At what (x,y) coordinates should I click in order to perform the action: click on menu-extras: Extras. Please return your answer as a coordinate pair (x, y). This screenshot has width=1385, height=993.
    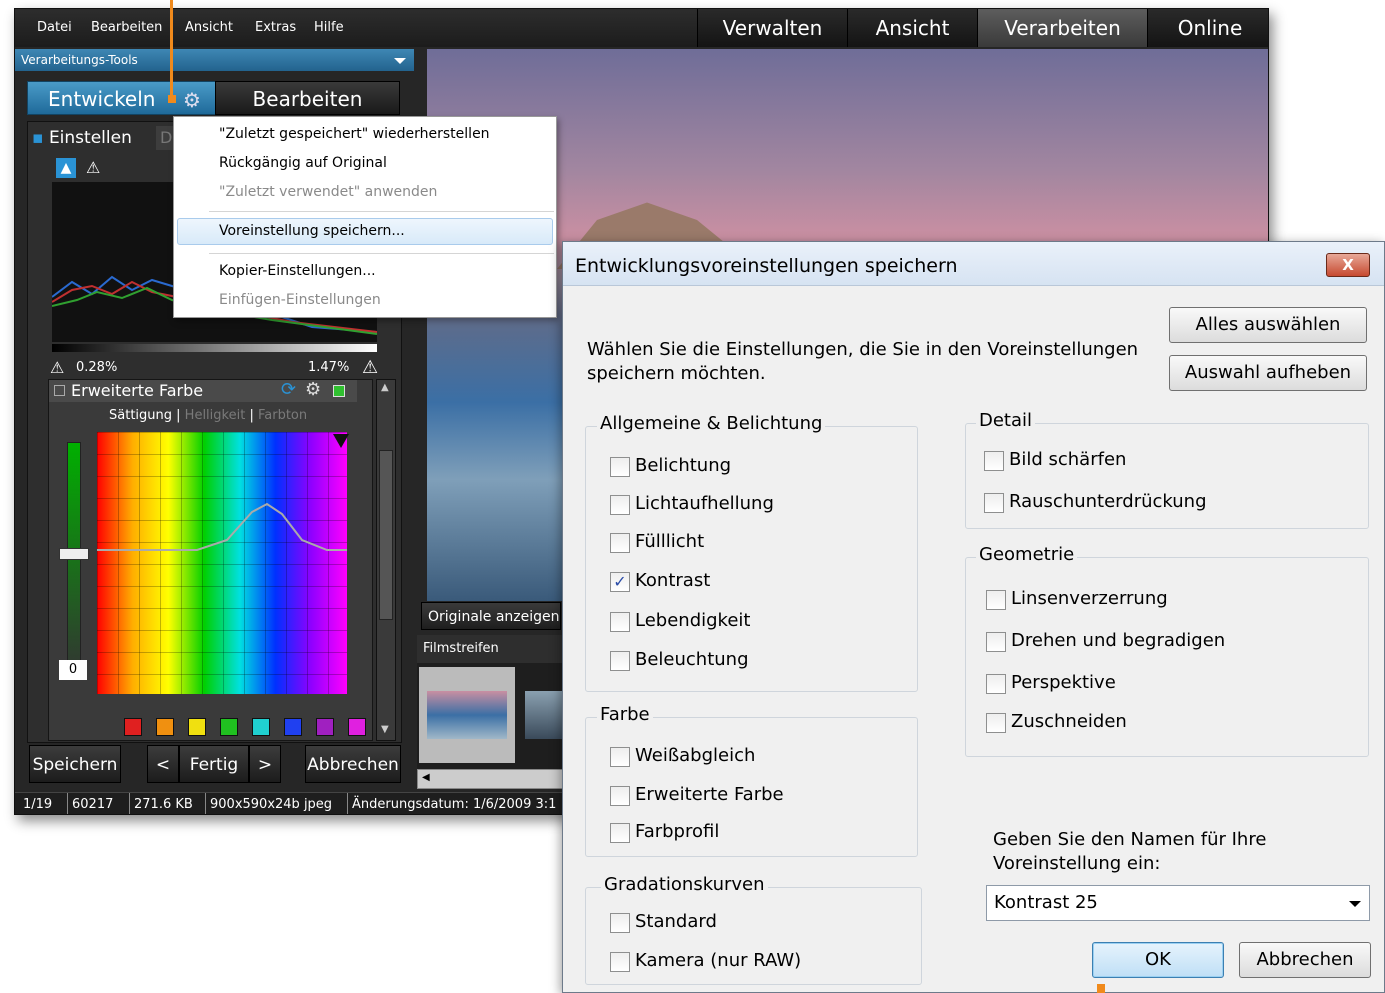
    Looking at the image, I should click on (275, 27).